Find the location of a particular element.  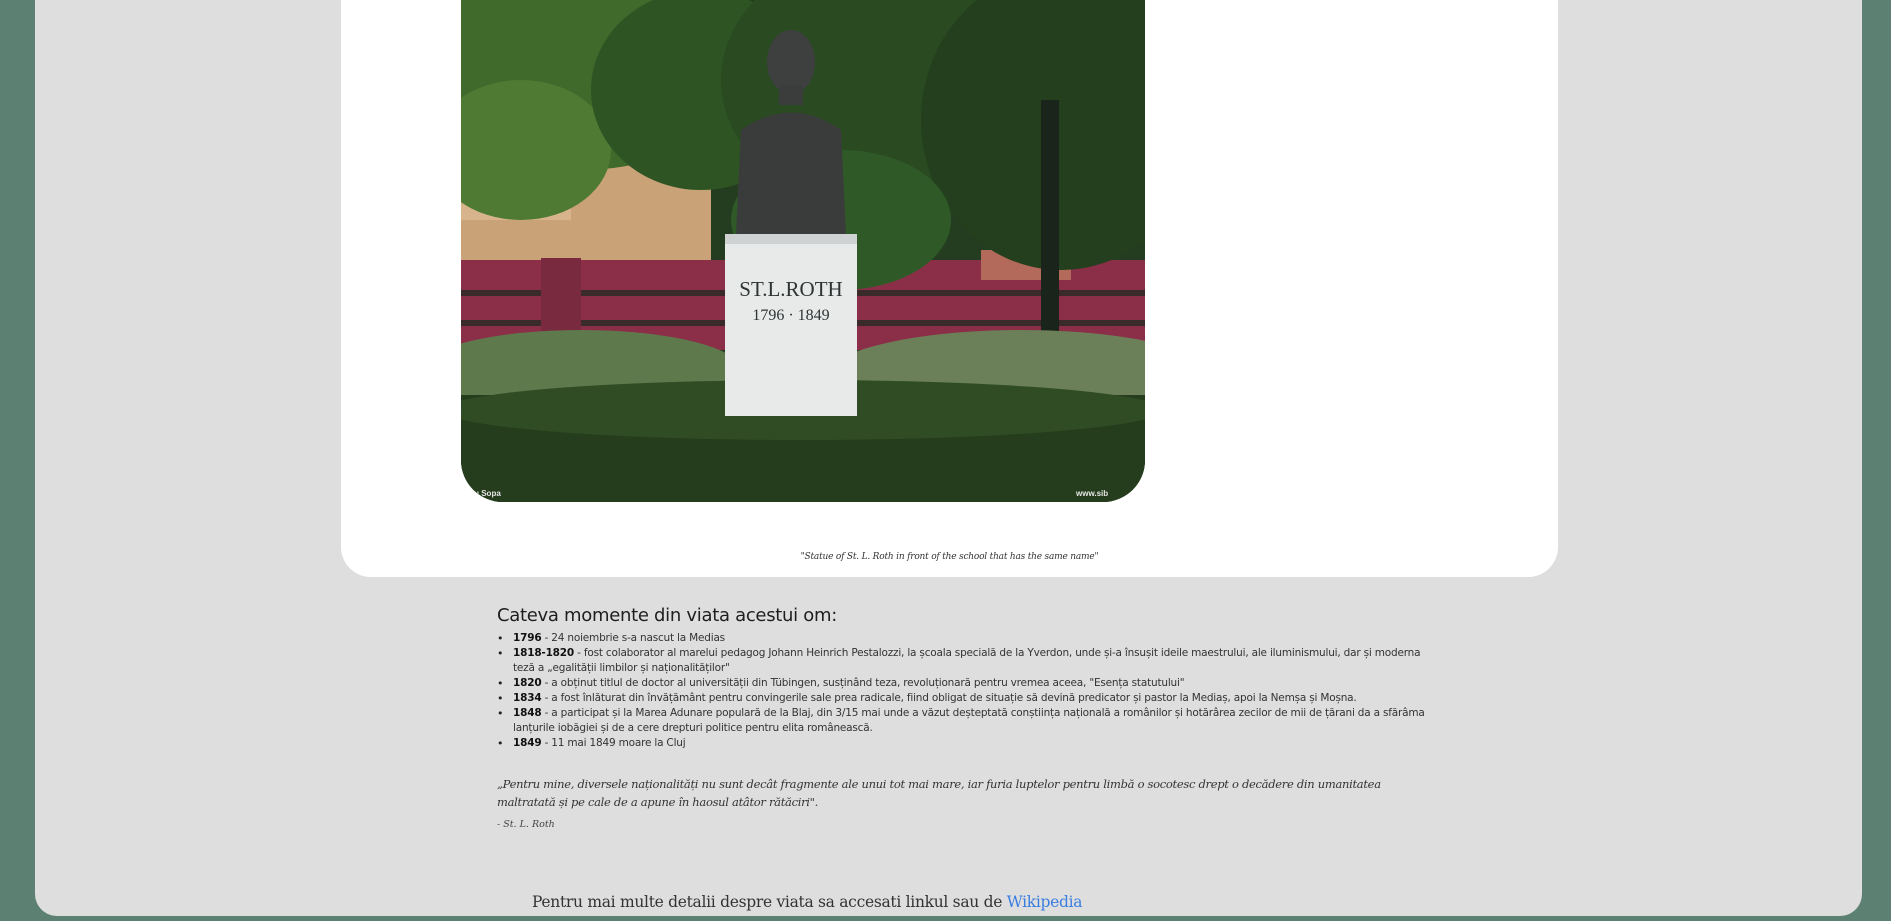

moment-year: 1796 is located at coordinates (527, 638).